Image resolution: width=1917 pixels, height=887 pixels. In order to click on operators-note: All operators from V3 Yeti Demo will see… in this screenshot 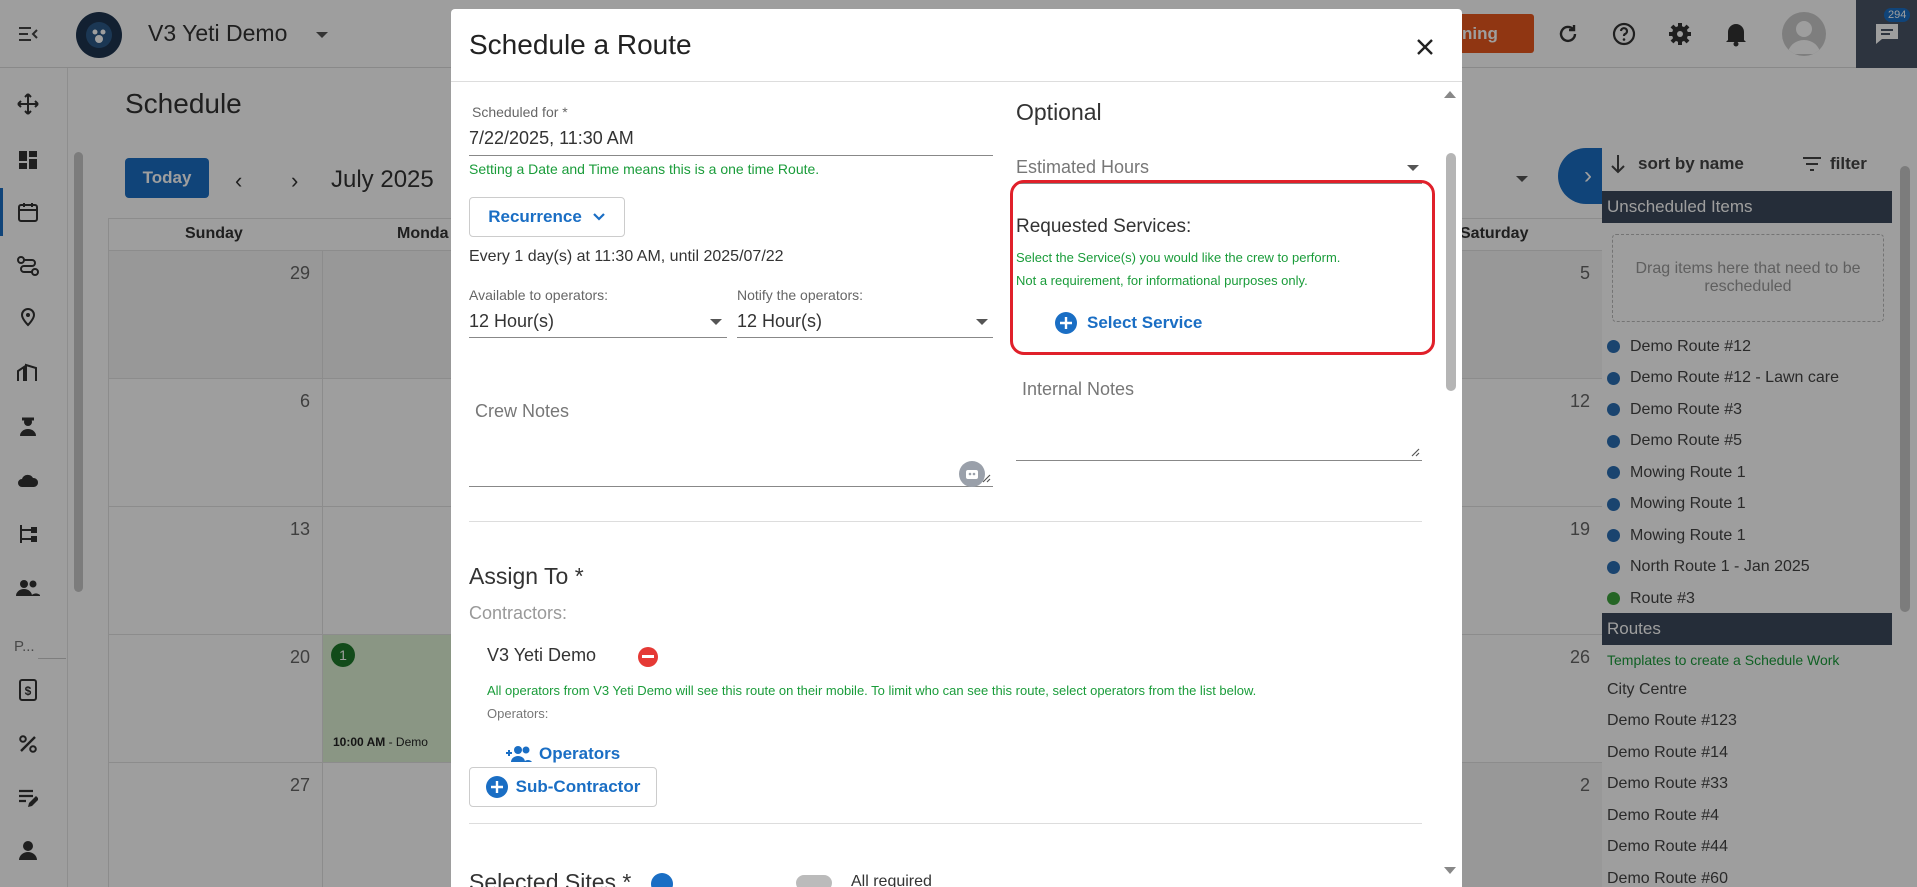, I will do `click(872, 690)`.